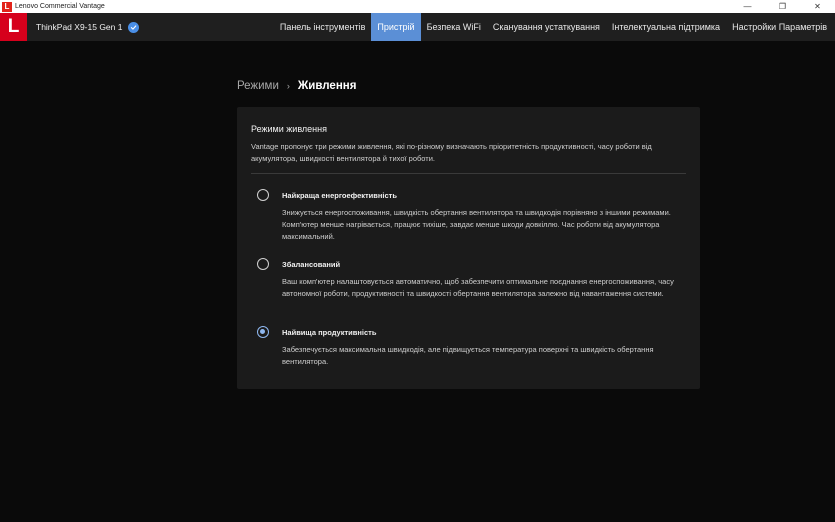 The width and height of the screenshot is (835, 522). I want to click on app-logo-icon: L, so click(7, 6).